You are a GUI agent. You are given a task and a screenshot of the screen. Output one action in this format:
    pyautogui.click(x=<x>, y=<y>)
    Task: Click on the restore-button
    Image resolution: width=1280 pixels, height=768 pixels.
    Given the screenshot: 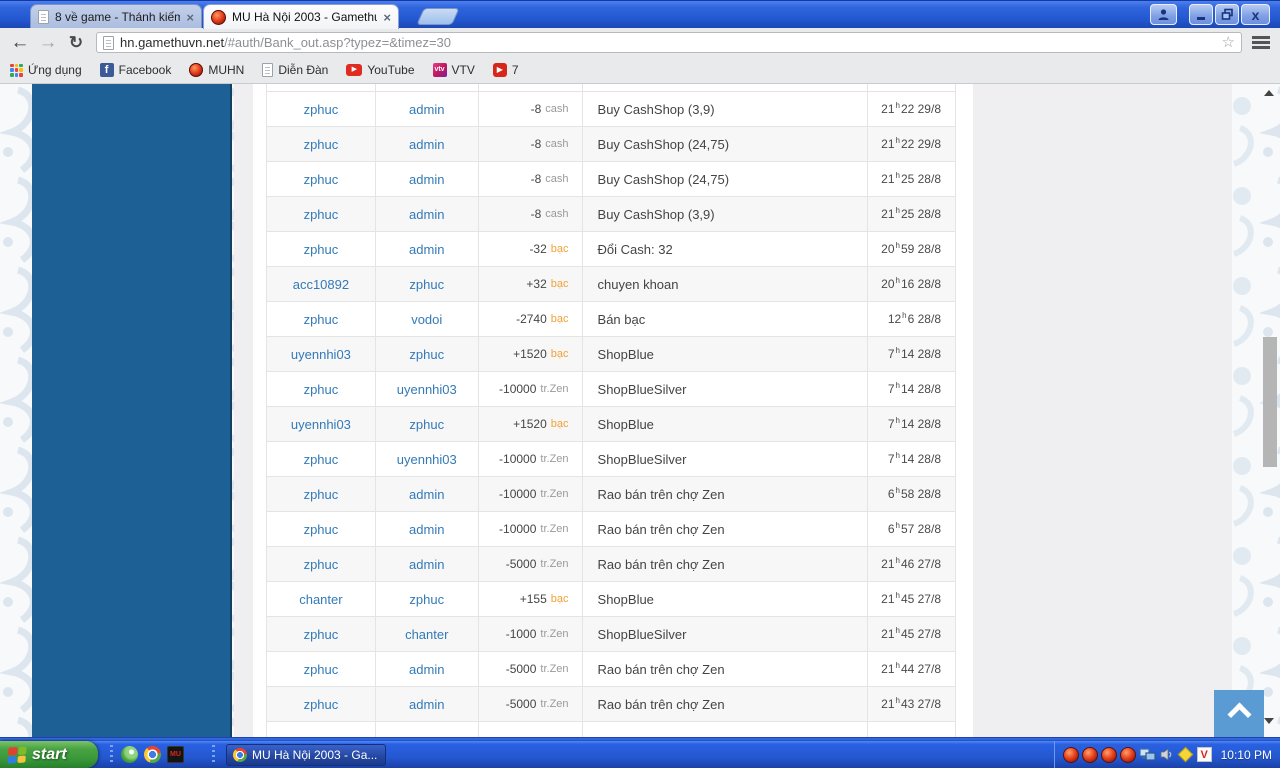 What is the action you would take?
    pyautogui.click(x=1227, y=14)
    